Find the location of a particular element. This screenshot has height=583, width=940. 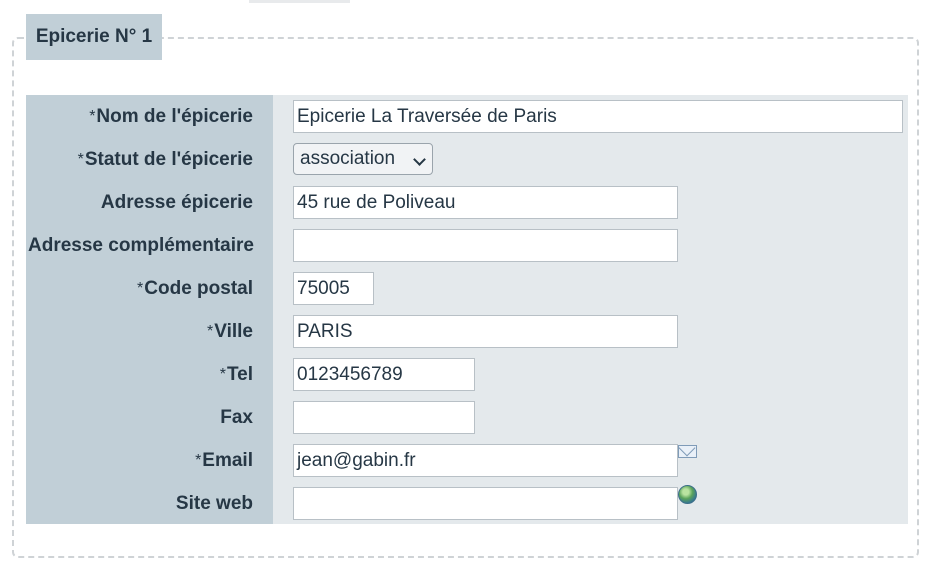

nom-input: Epicerie La Traversée de Paris is located at coordinates (598, 116).